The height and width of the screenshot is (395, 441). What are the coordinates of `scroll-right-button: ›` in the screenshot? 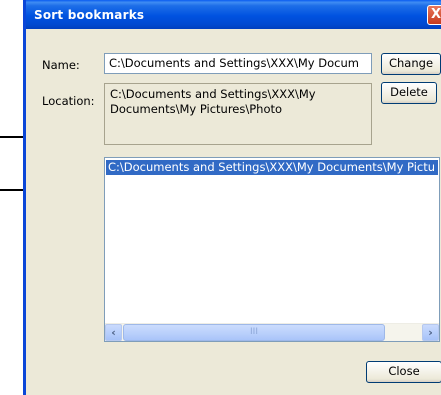 It's located at (430, 332).